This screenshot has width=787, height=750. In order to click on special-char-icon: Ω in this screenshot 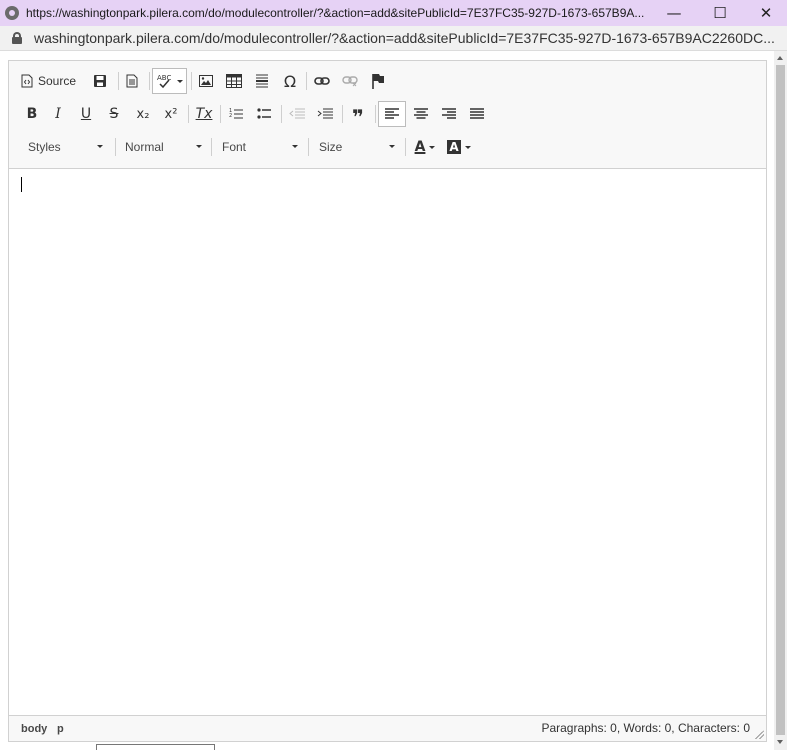, I will do `click(290, 81)`.